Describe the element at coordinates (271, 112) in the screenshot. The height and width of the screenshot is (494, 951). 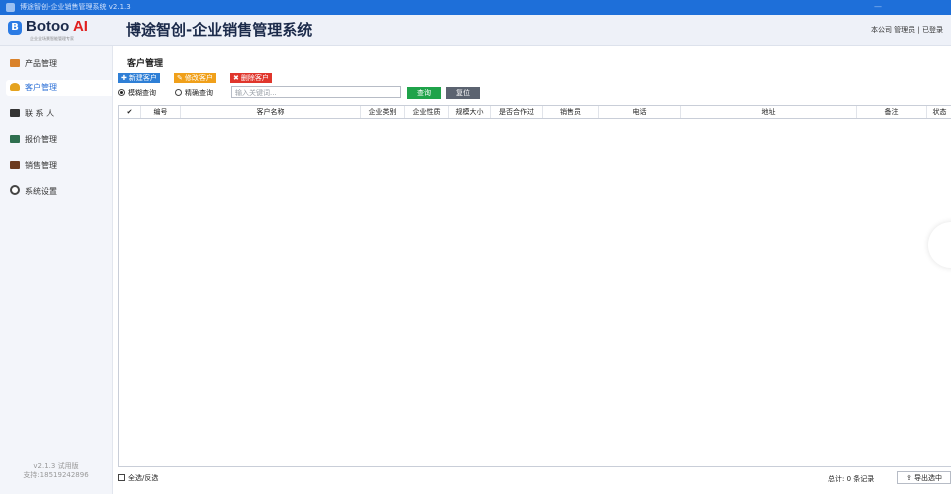
I see `column-customer-name: 客户名称` at that location.